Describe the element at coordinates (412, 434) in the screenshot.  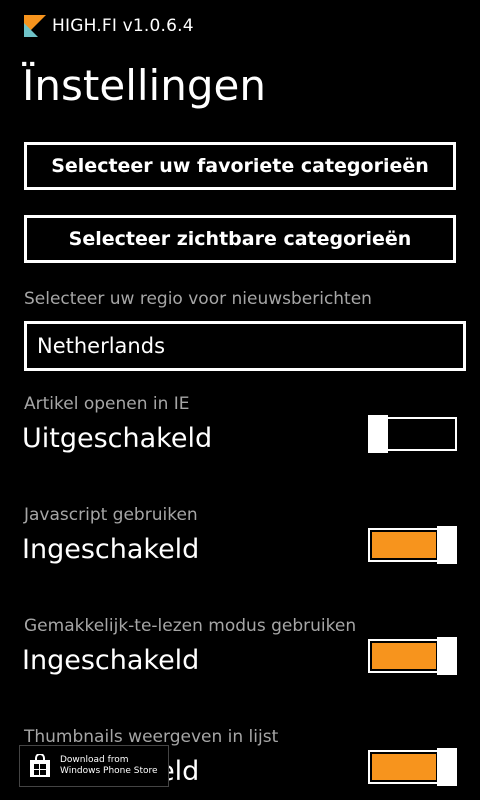
I see `open-in-ie-toggle` at that location.